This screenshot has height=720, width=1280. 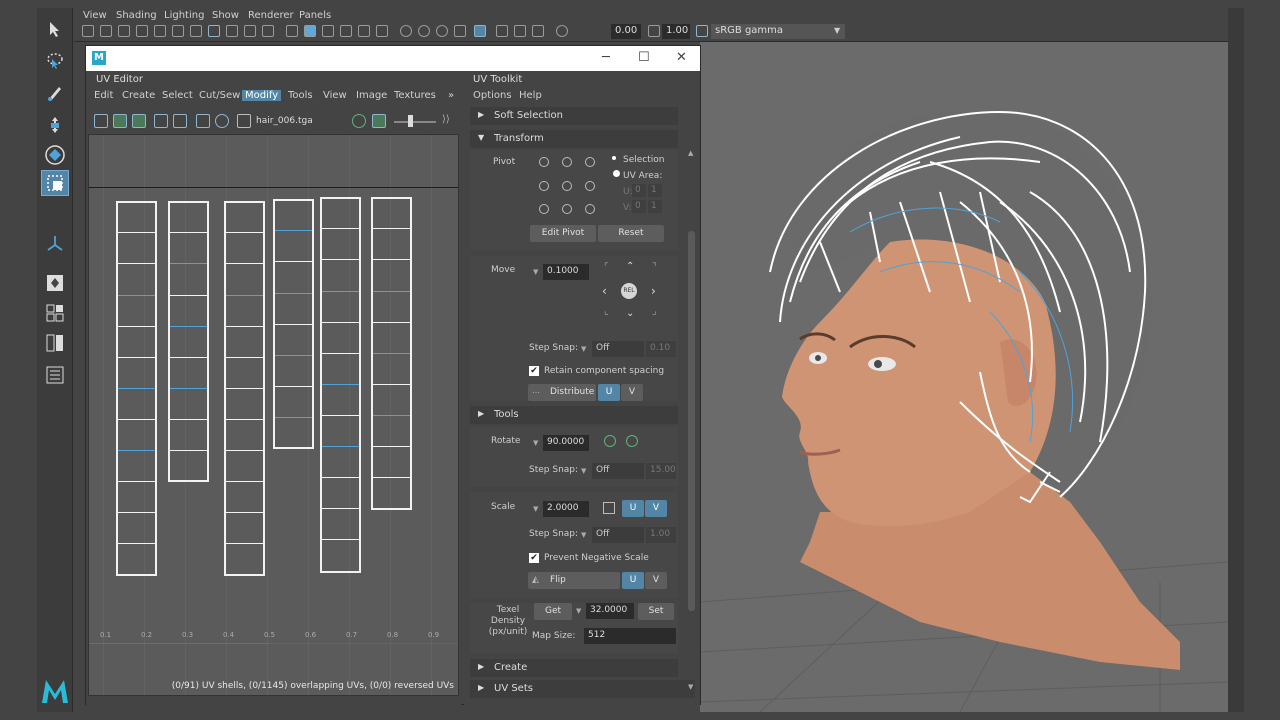 I want to click on image-plane-icon, so click(x=142, y=31).